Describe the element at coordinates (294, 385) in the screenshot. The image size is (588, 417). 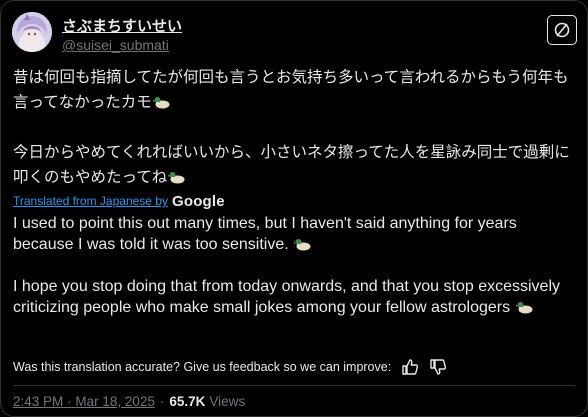
I see `meta-divider` at that location.